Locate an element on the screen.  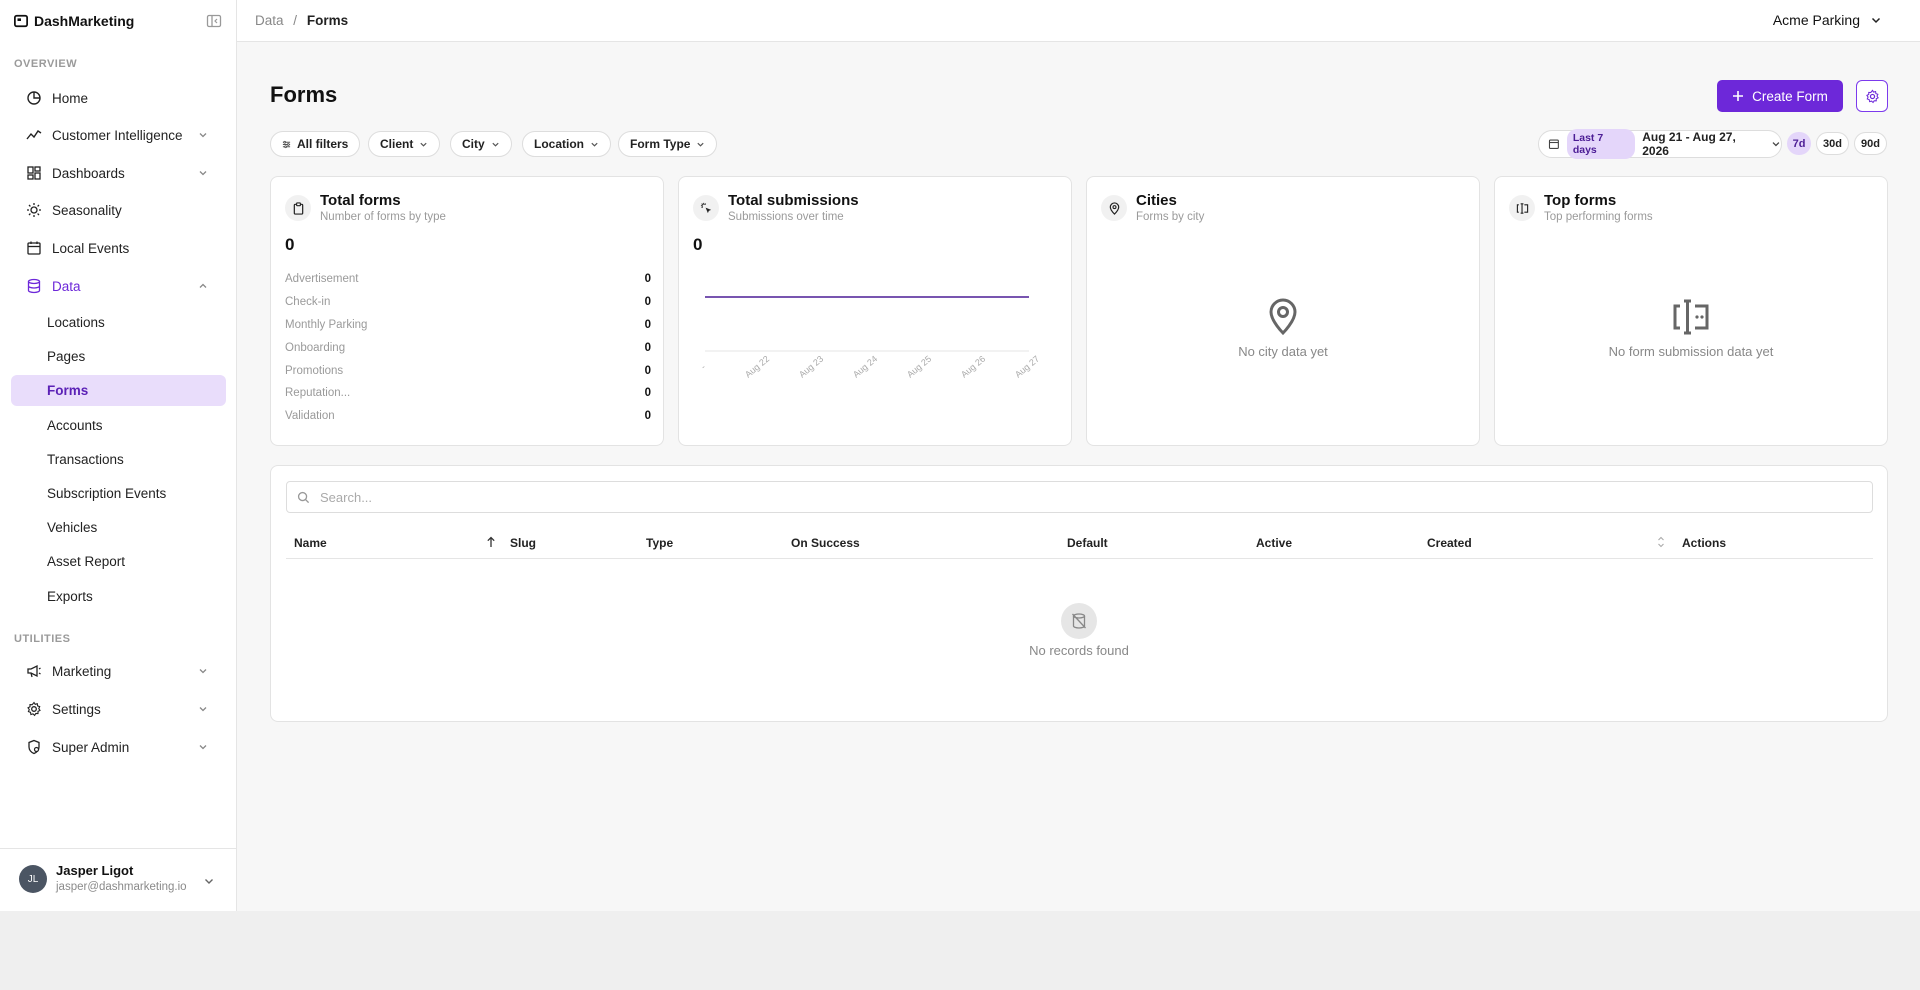
filter-all: All filters is located at coordinates (315, 144).